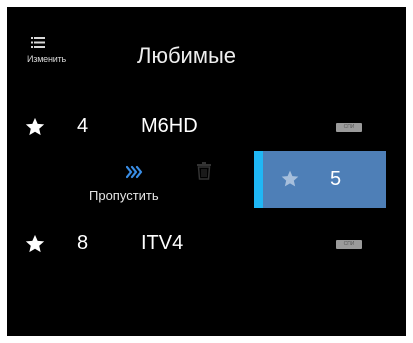  Describe the element at coordinates (83, 243) in the screenshot. I see `channel-number: 8` at that location.